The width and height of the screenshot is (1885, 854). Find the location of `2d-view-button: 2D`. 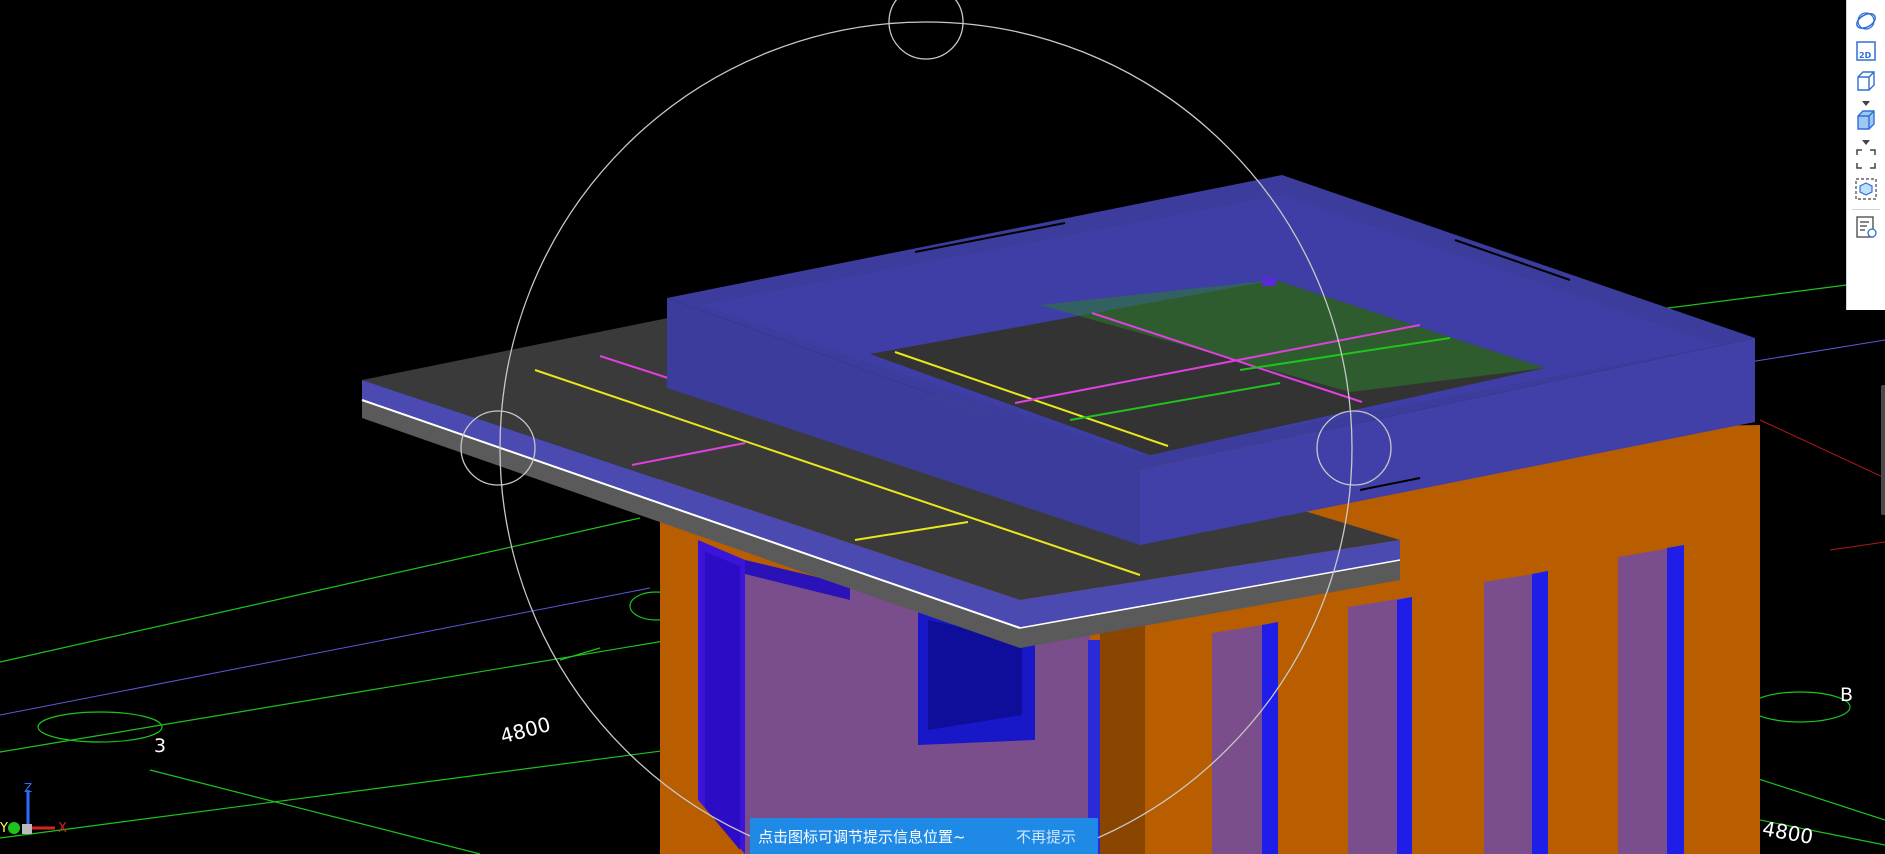

2d-view-button: 2D is located at coordinates (1866, 53).